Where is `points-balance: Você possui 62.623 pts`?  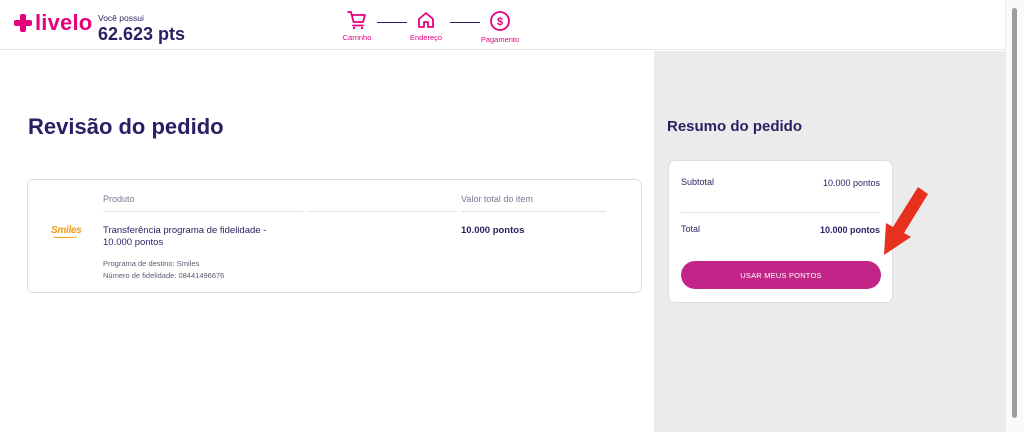
points-balance: Você possui 62.623 pts is located at coordinates (141, 29).